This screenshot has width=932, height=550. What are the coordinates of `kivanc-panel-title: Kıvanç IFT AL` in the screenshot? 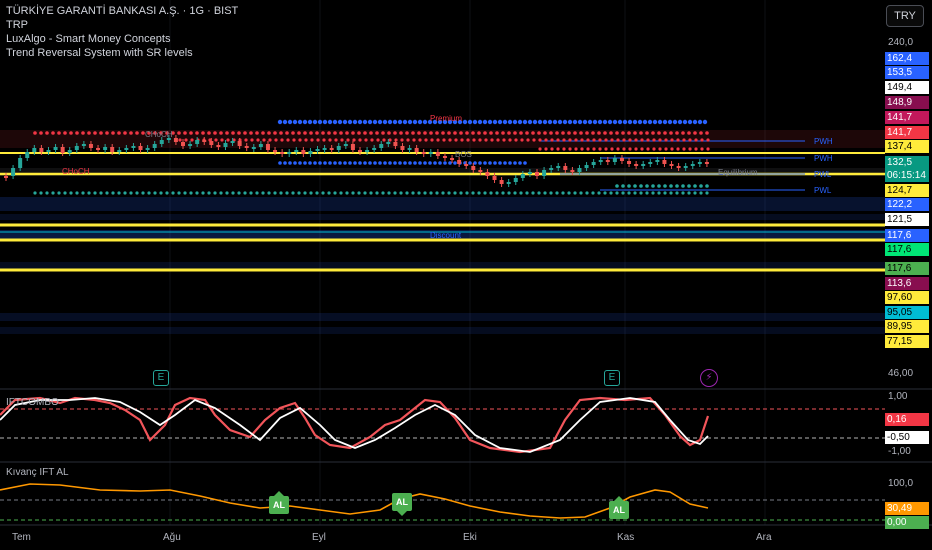 It's located at (37, 472).